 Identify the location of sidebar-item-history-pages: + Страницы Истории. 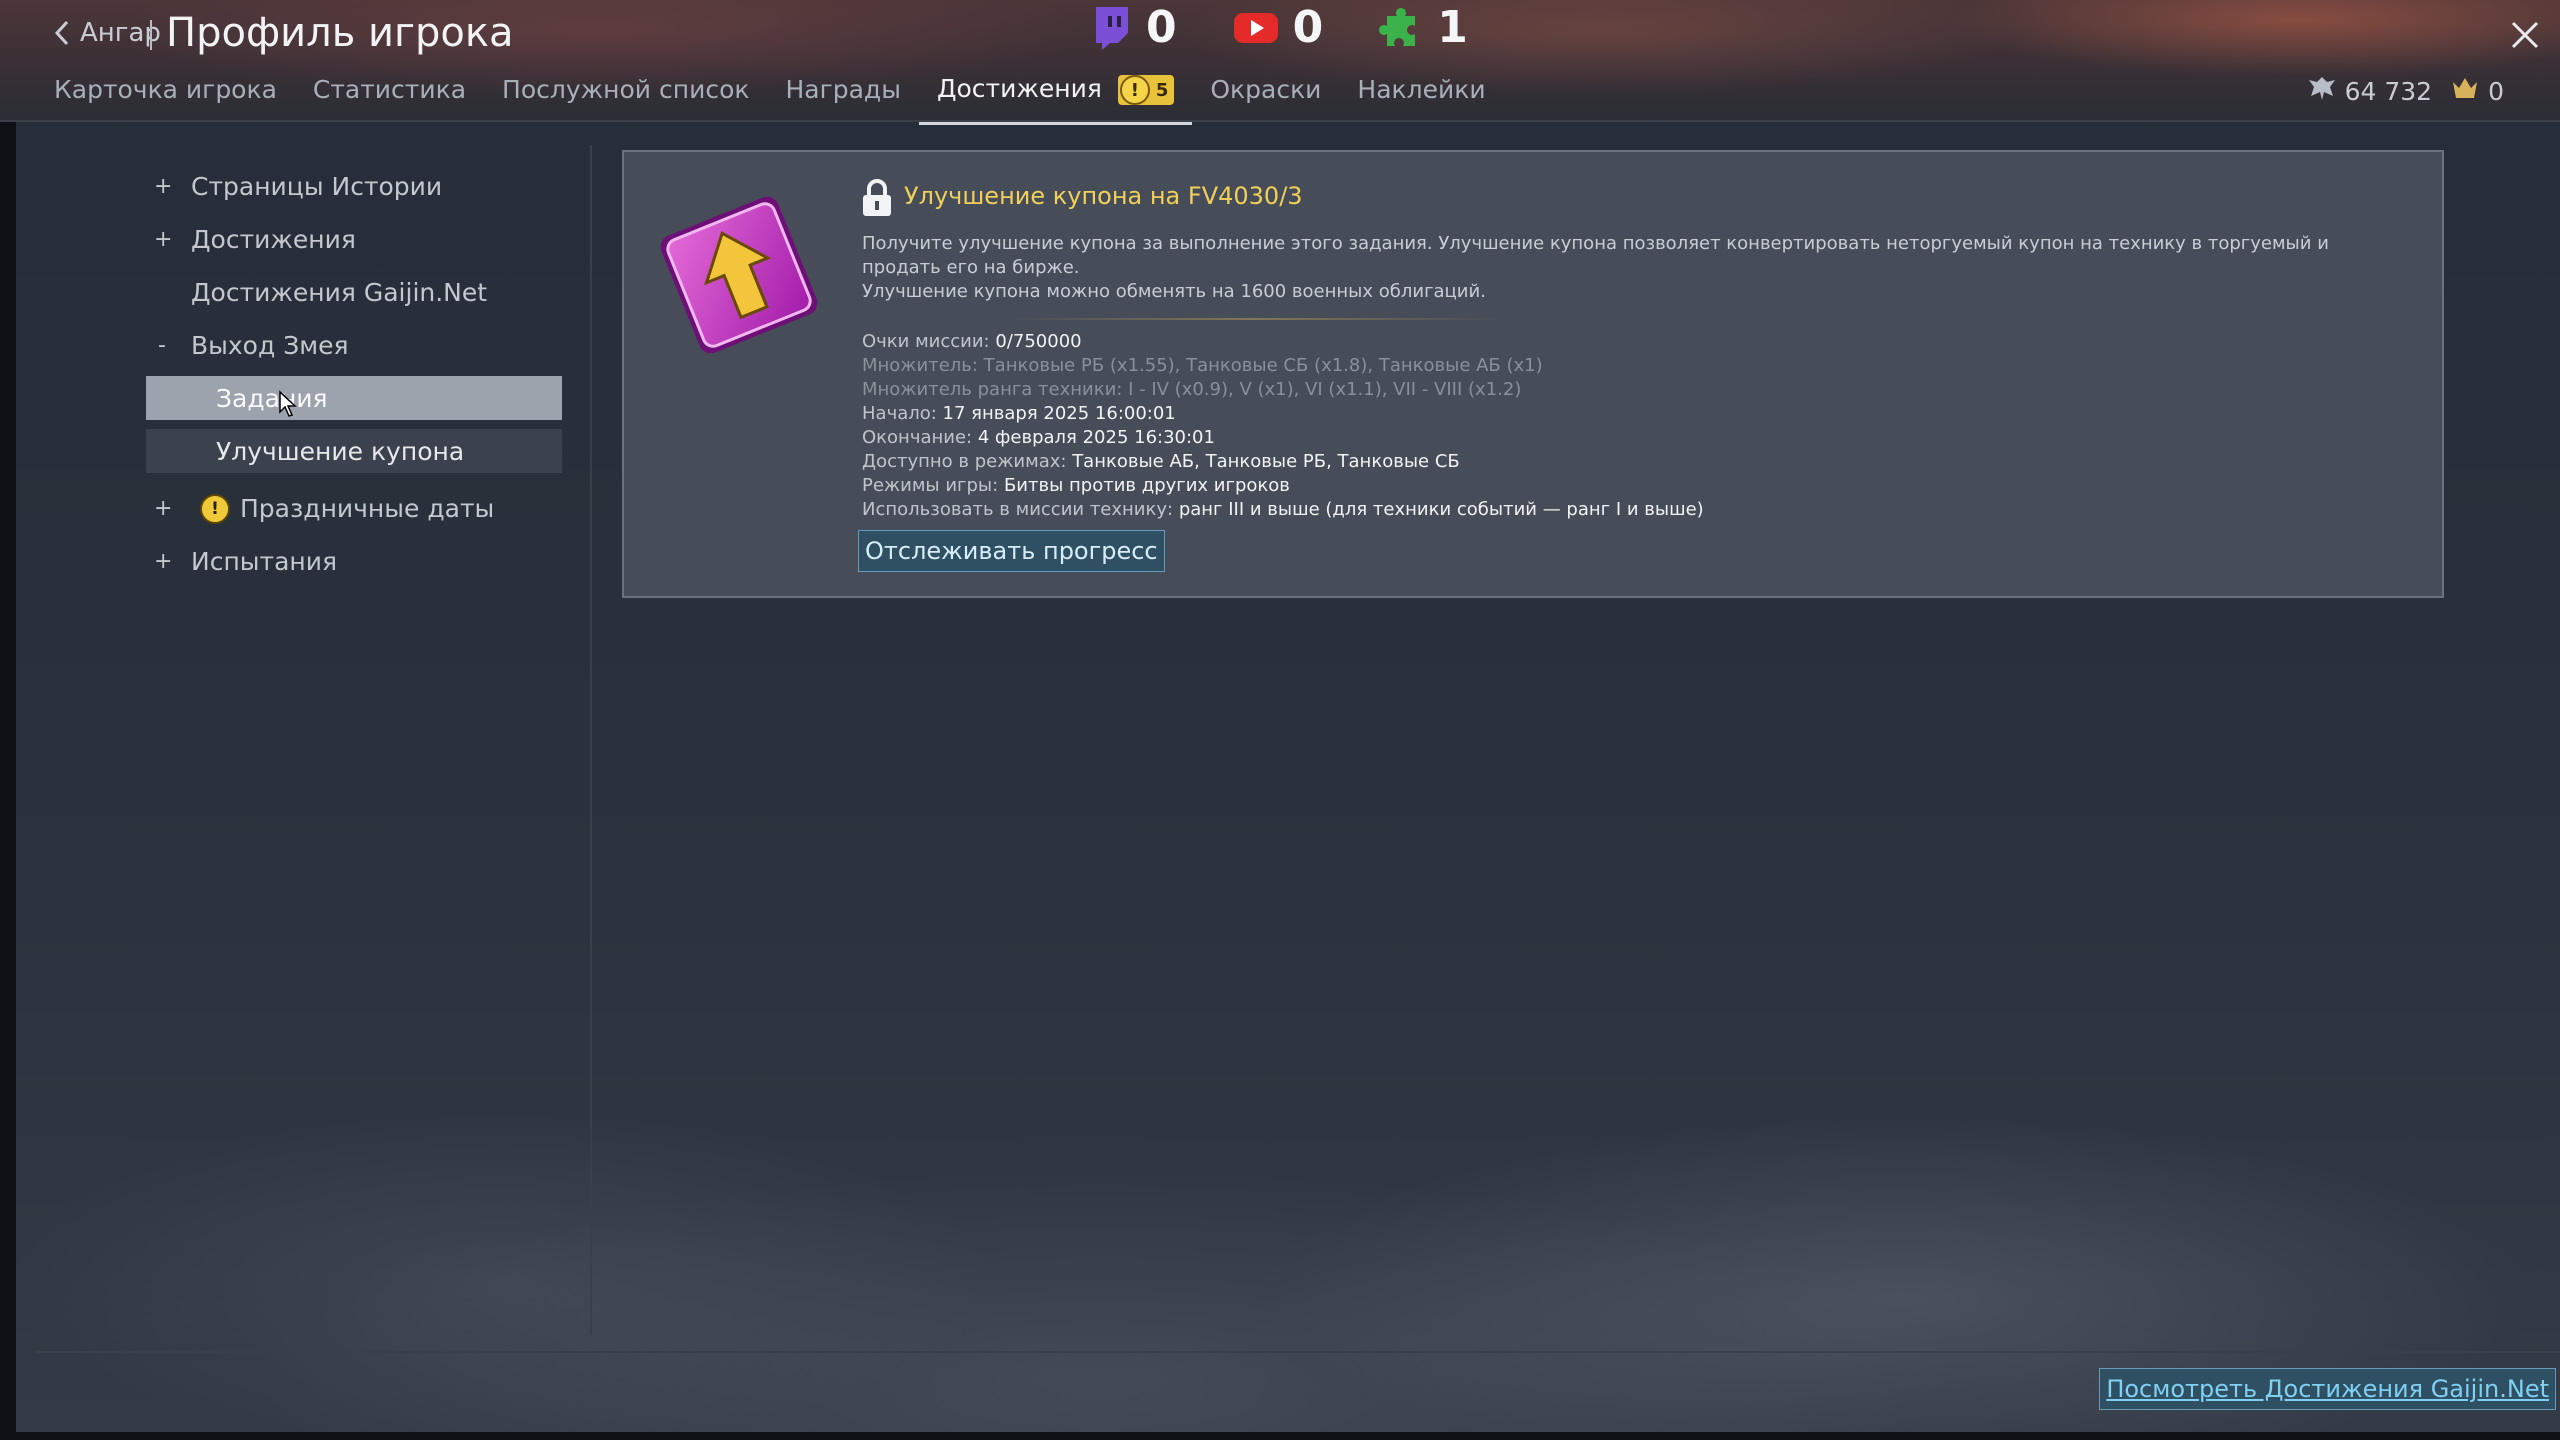
(354, 186).